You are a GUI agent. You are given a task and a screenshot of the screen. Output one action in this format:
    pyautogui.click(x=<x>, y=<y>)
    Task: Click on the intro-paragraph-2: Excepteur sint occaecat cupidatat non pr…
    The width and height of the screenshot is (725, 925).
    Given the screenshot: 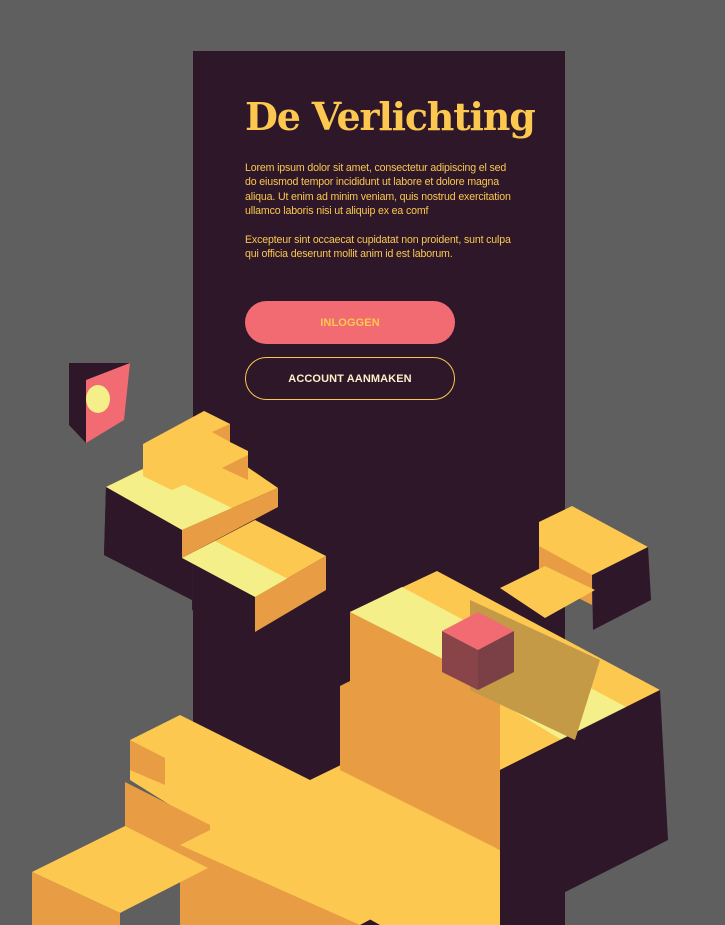 What is the action you would take?
    pyautogui.click(x=378, y=247)
    